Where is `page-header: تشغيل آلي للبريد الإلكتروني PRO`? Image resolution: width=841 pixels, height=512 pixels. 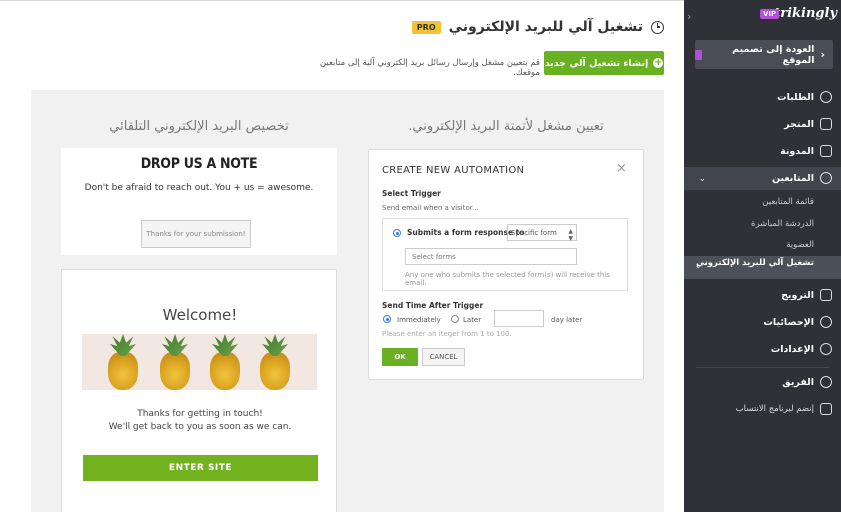
page-header: تشغيل آلي للبريد الإلكتروني PRO is located at coordinates (537, 27).